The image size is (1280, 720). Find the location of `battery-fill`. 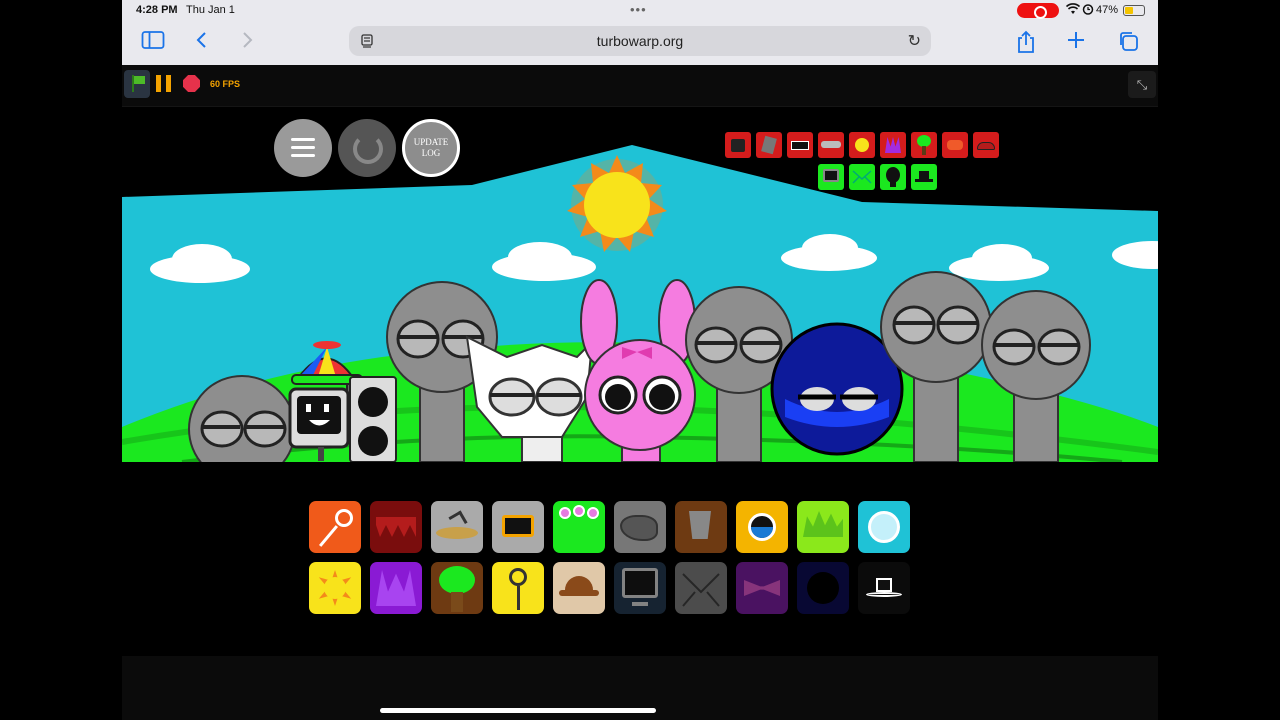

battery-fill is located at coordinates (1129, 10).